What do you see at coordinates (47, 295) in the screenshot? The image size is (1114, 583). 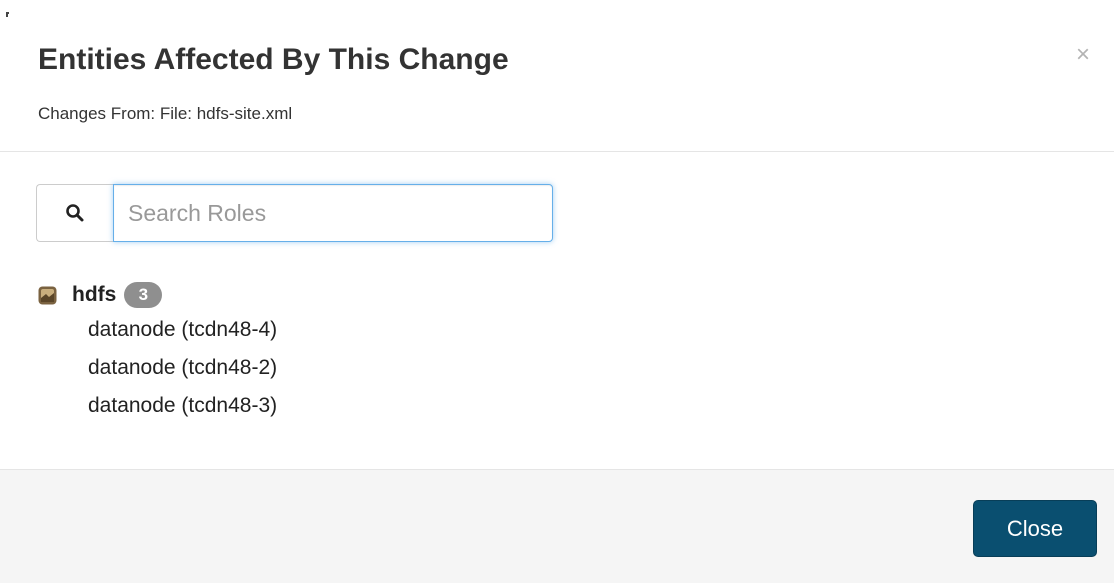 I see `hdfs-service-icon` at bounding box center [47, 295].